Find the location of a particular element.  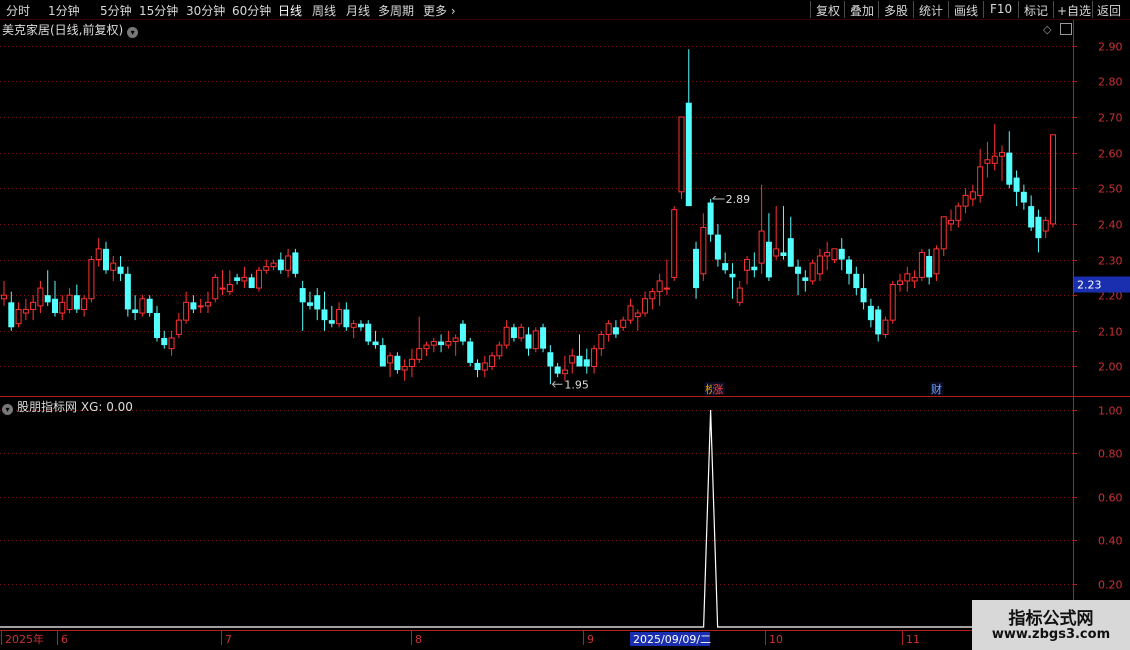

date-label: 6 is located at coordinates (64, 639).